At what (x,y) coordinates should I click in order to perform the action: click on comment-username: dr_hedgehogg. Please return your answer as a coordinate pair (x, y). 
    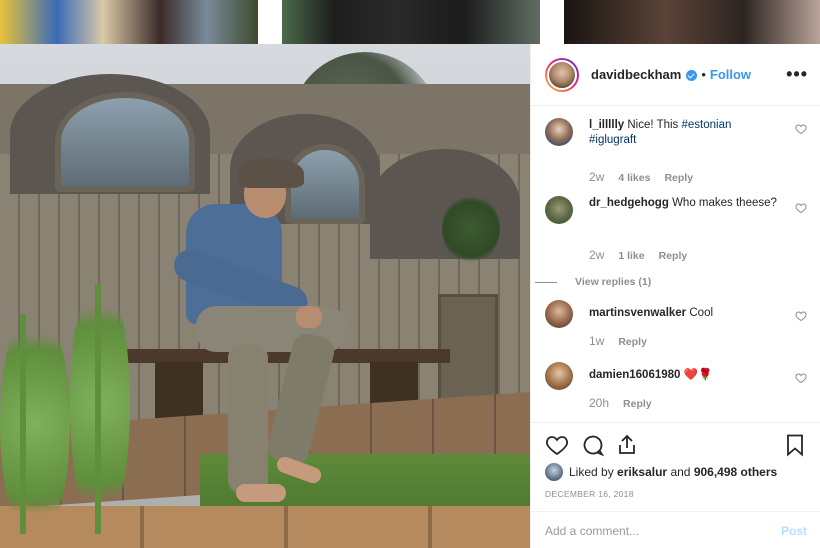
    Looking at the image, I should click on (629, 203).